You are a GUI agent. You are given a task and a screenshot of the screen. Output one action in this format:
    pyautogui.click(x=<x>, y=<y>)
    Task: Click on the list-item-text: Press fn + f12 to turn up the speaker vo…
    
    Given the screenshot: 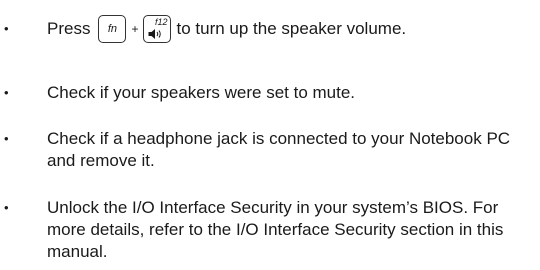 What is the action you would take?
    pyautogui.click(x=287, y=29)
    